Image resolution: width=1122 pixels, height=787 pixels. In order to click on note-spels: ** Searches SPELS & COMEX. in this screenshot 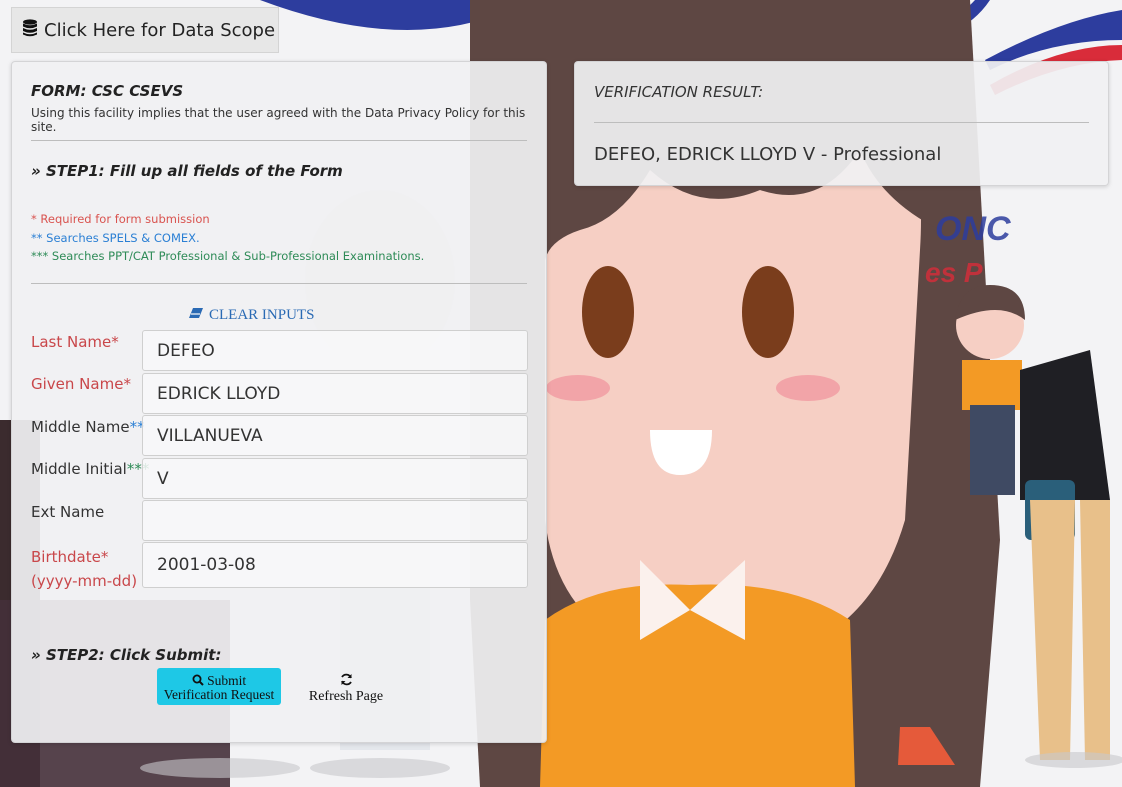, I will do `click(115, 238)`.